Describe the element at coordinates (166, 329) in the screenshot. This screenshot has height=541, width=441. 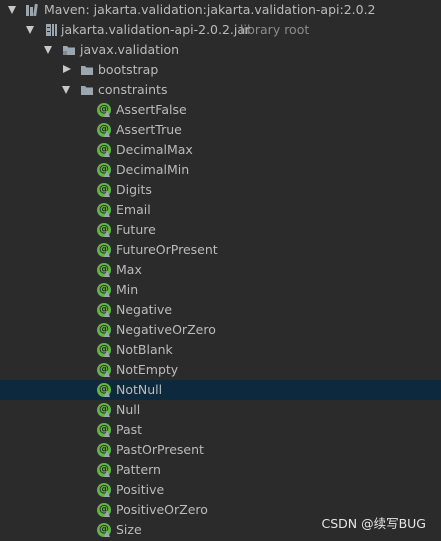
I see `annotation-label: NegativeOrZero` at that location.